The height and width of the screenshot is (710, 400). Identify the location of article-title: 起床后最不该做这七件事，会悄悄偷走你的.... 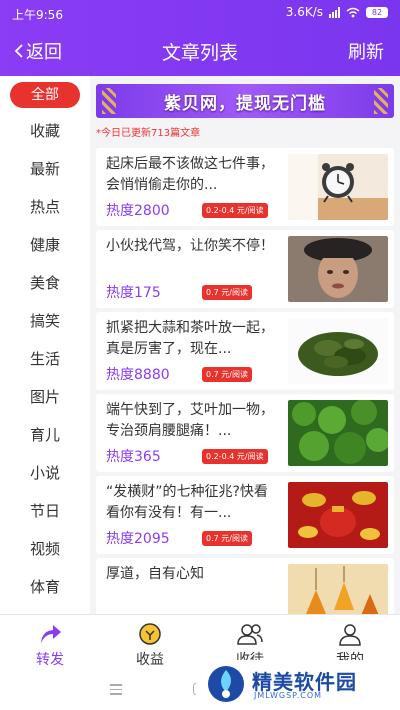
(190, 174).